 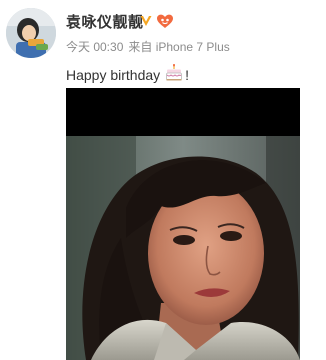 I want to click on author-name: 袁咏仪靓靓, so click(x=105, y=23).